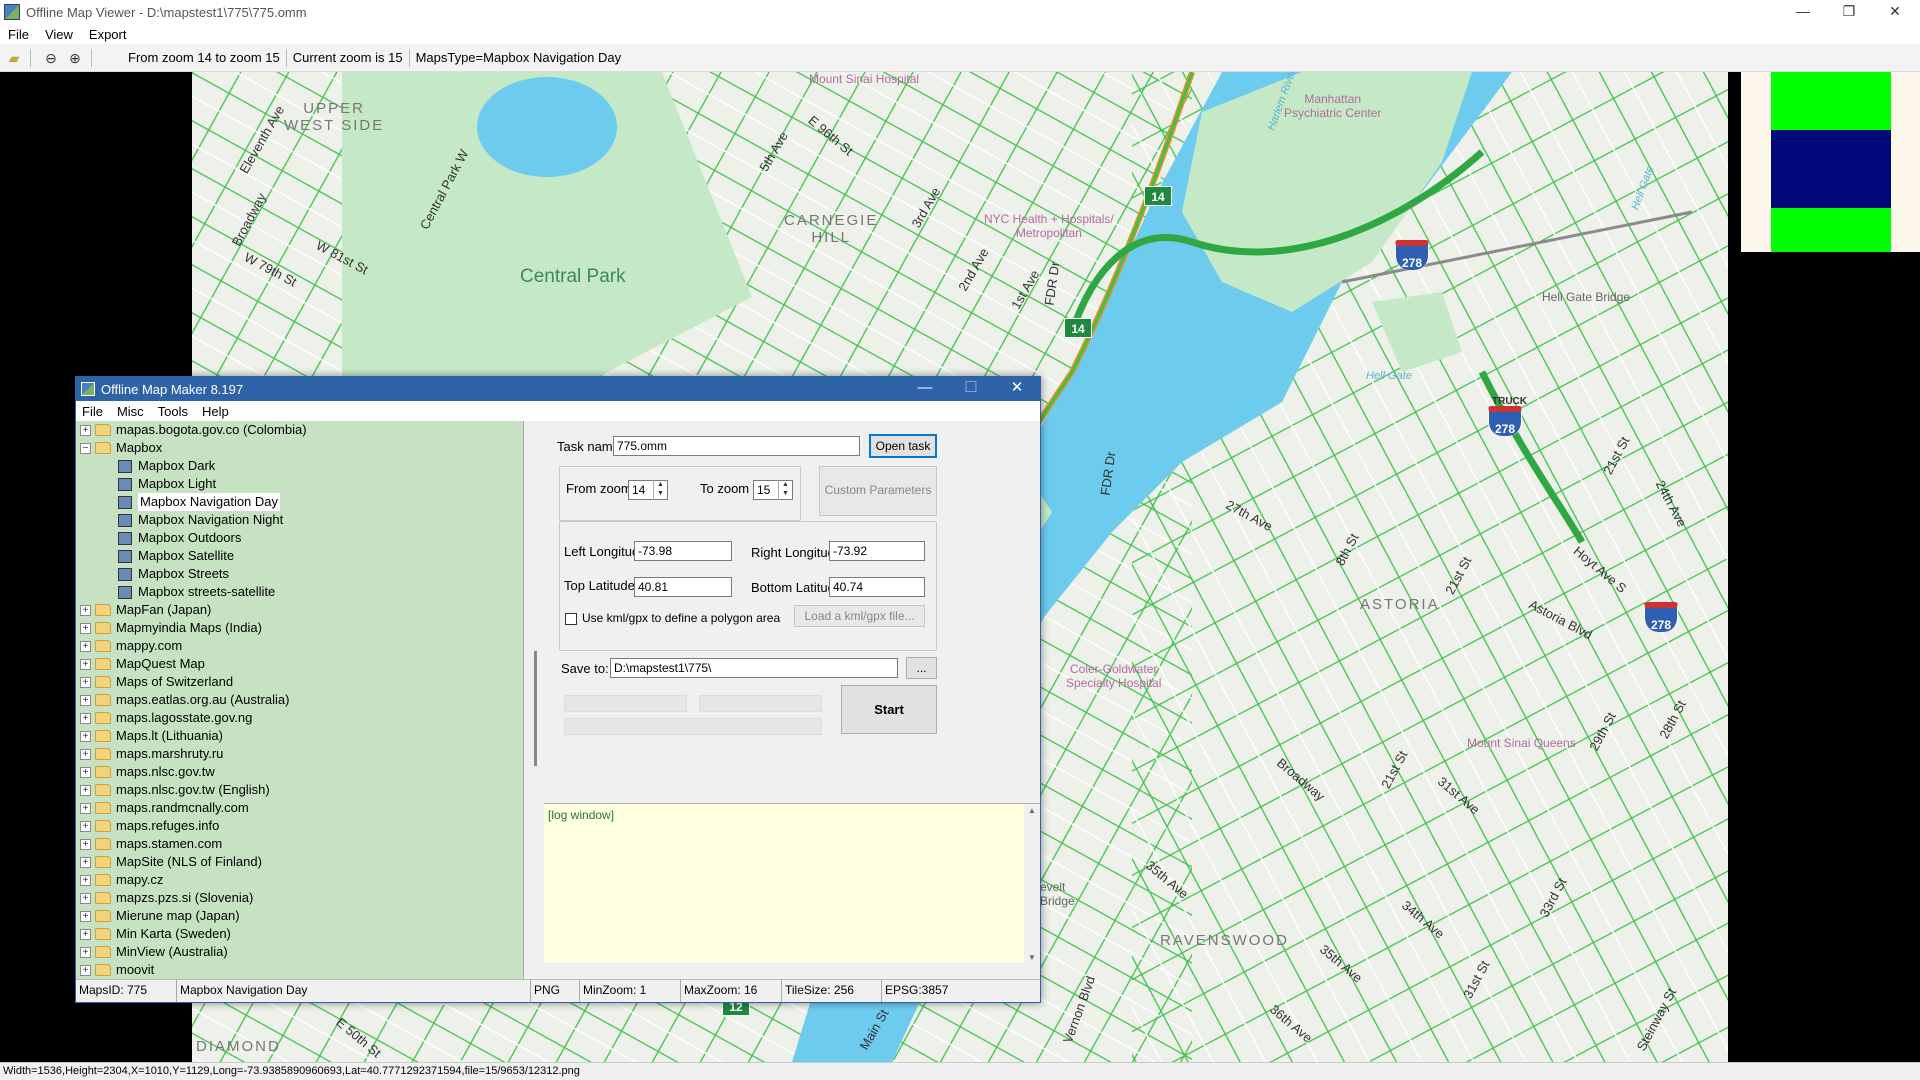  I want to click on tree-folder-item: + maps.lagosstate.gov.ng, so click(299, 718).